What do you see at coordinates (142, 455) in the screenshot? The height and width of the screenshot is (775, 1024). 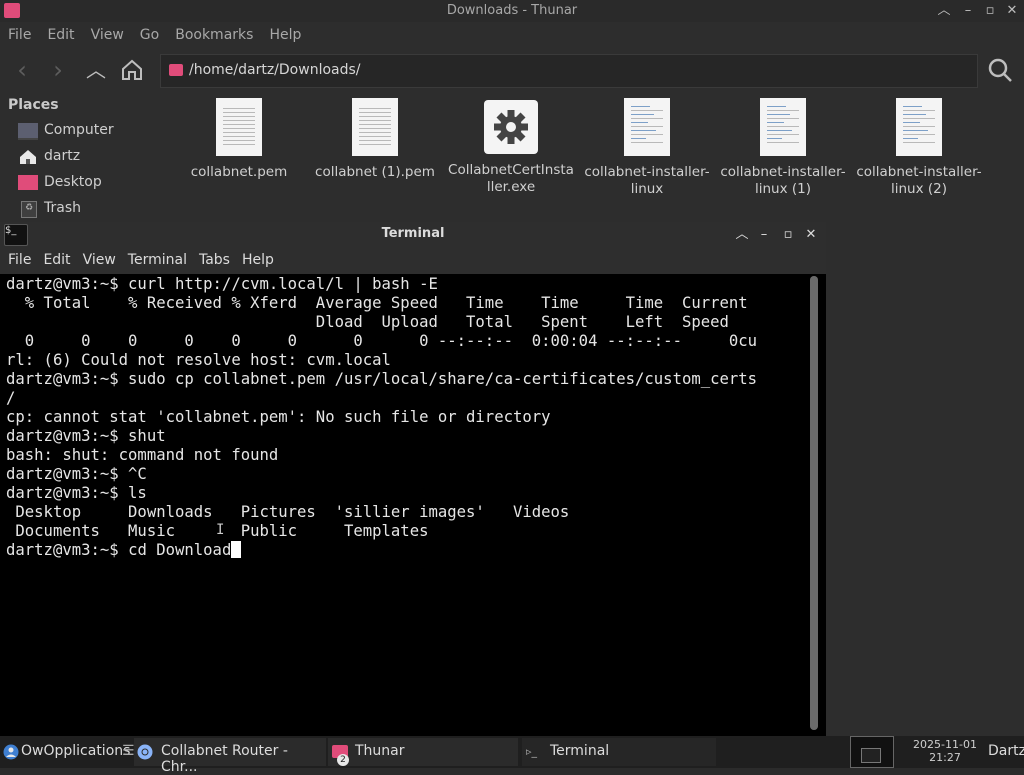 I see `terminal-line: bash: shut: command not found` at bounding box center [142, 455].